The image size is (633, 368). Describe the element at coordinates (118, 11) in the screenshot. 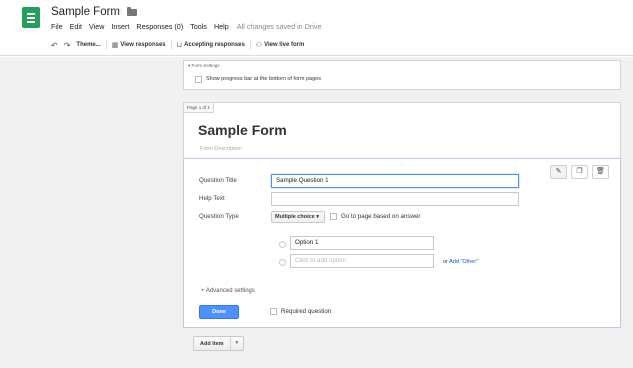

I see `star-icon: ☆` at that location.